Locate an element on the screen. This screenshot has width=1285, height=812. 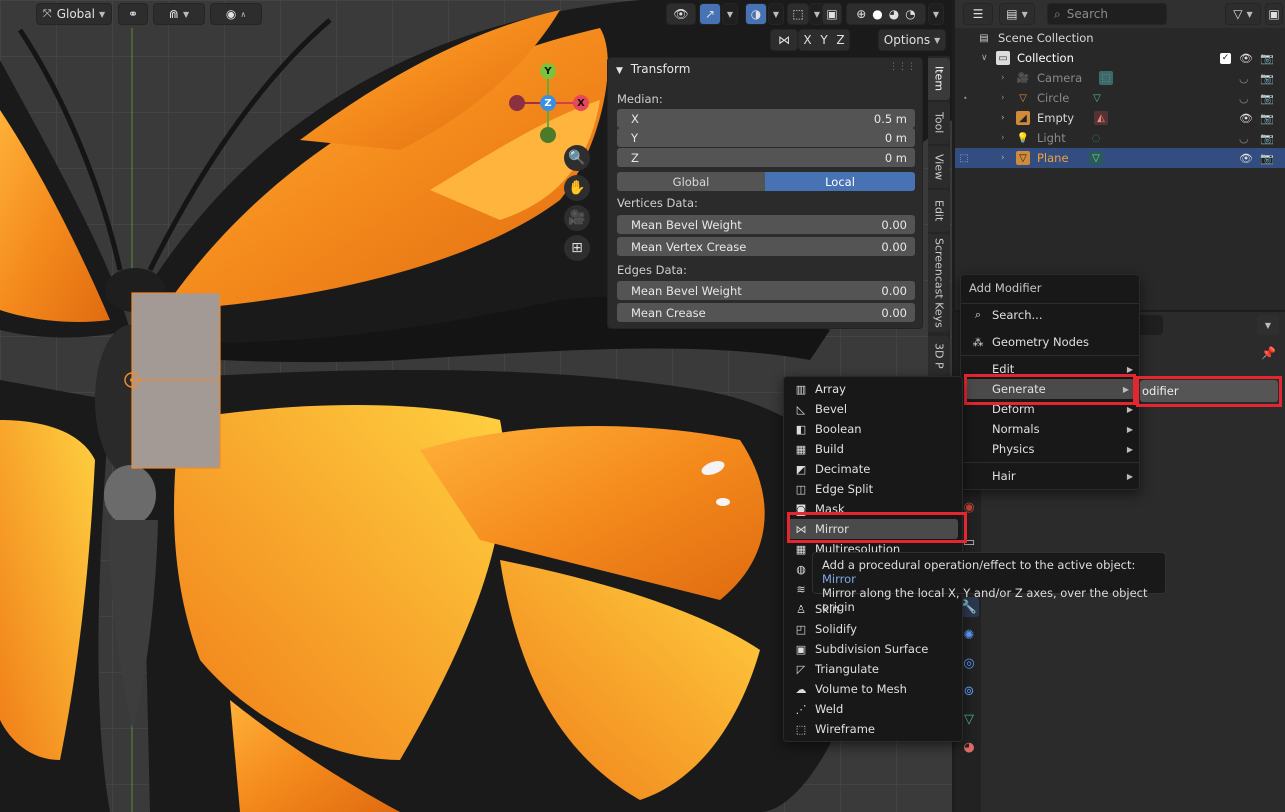
outliner-item-light: › 💡 Light ◌ ◡ 📷 is located at coordinates (1120, 138).